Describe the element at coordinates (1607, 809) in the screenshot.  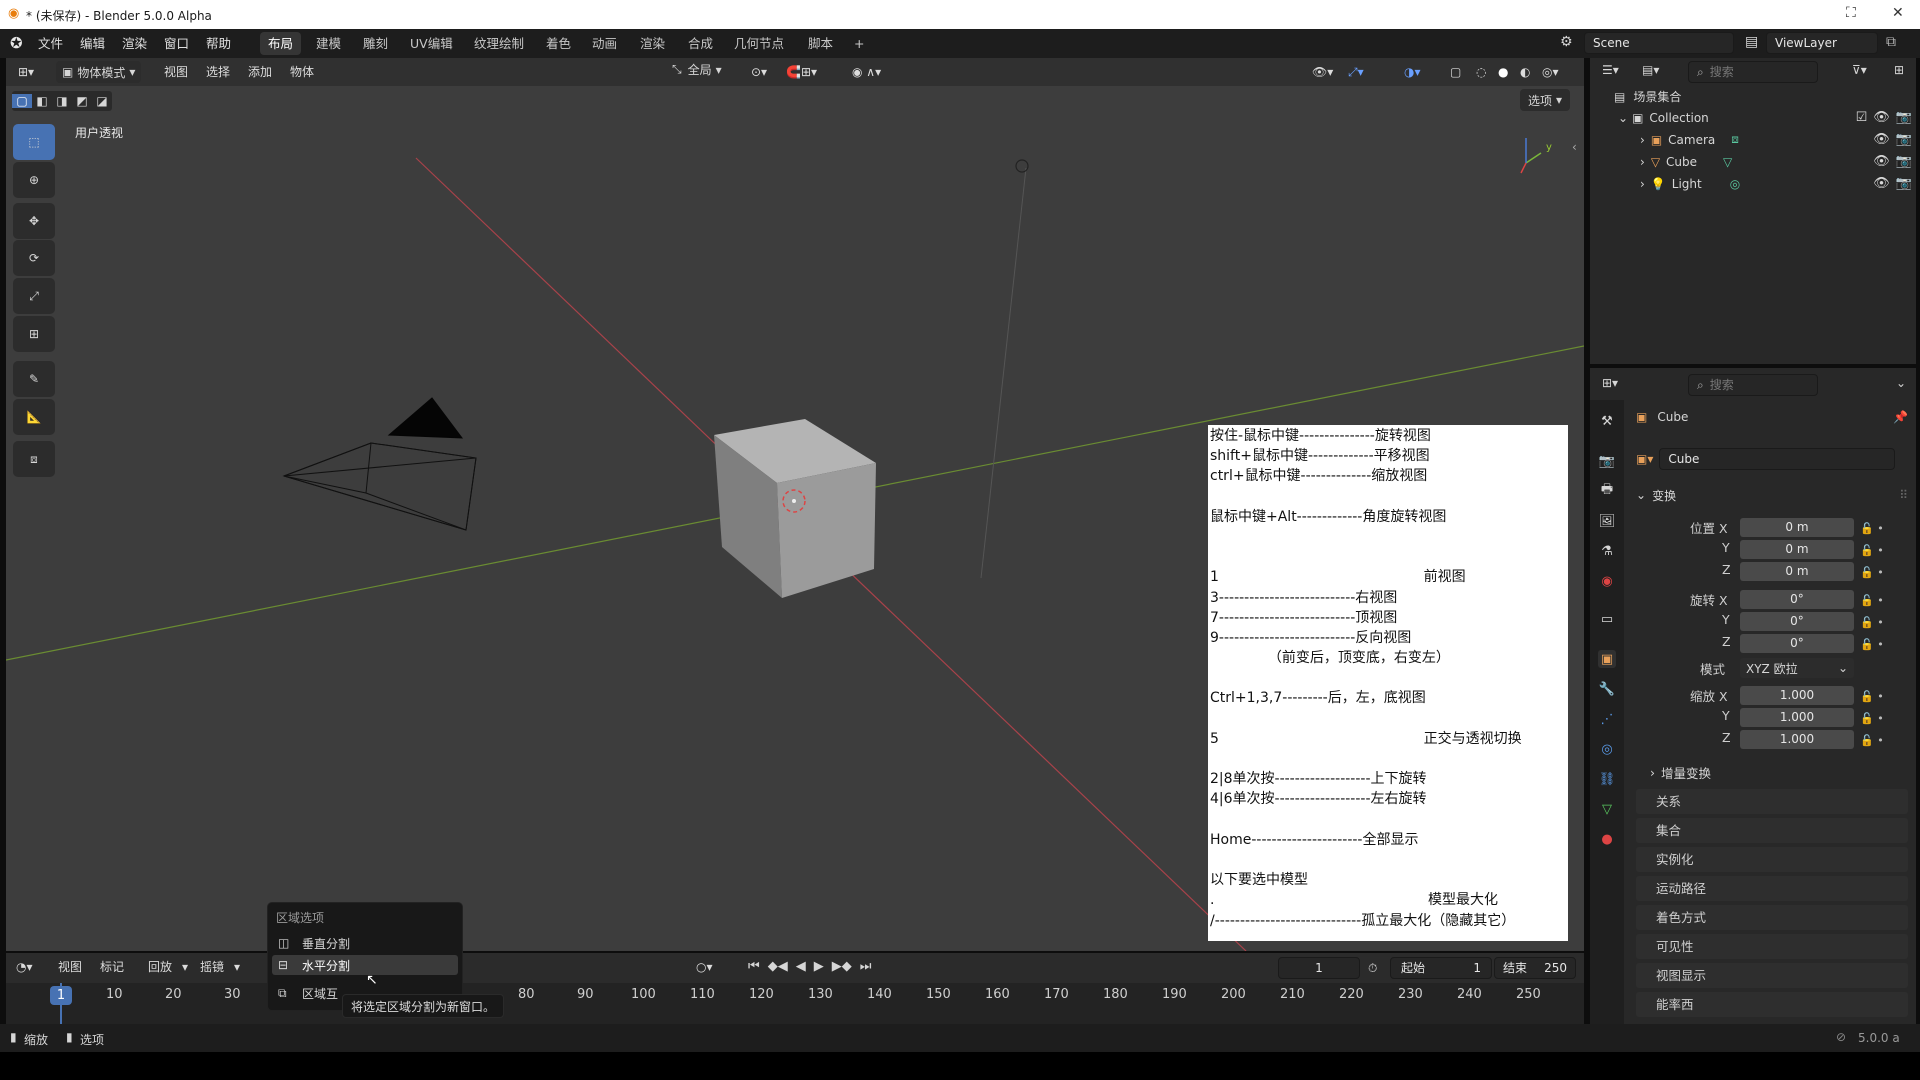
I see `data-tab-icon: ▽` at that location.